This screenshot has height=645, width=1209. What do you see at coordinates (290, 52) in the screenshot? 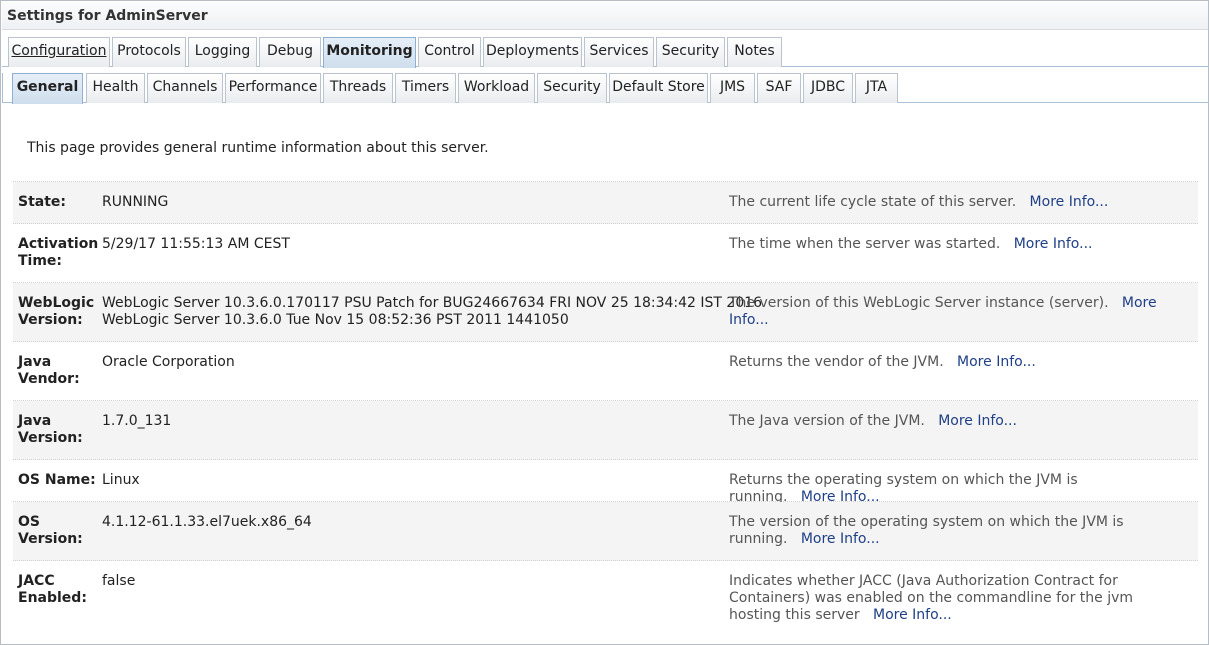
I see `tab-debug: Debug` at bounding box center [290, 52].